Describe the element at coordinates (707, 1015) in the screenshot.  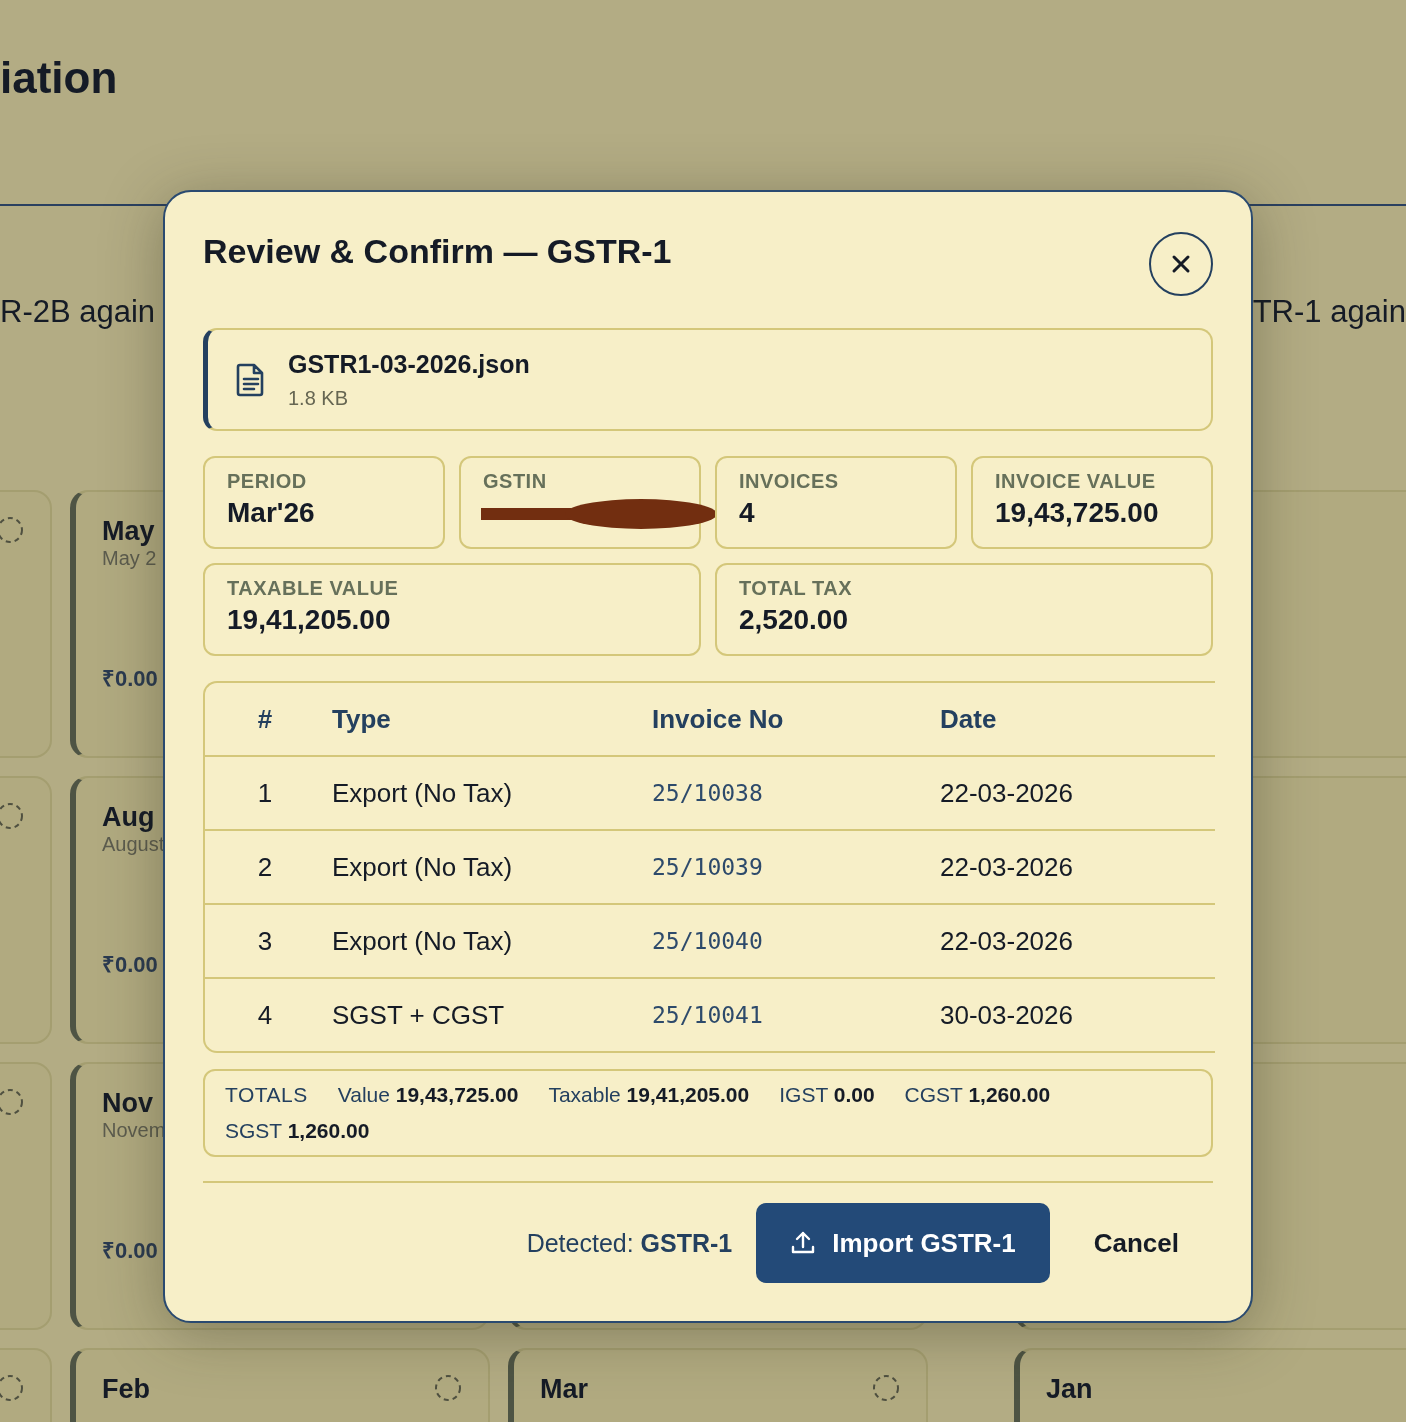
I see `table-cell-text: 25/10041` at that location.